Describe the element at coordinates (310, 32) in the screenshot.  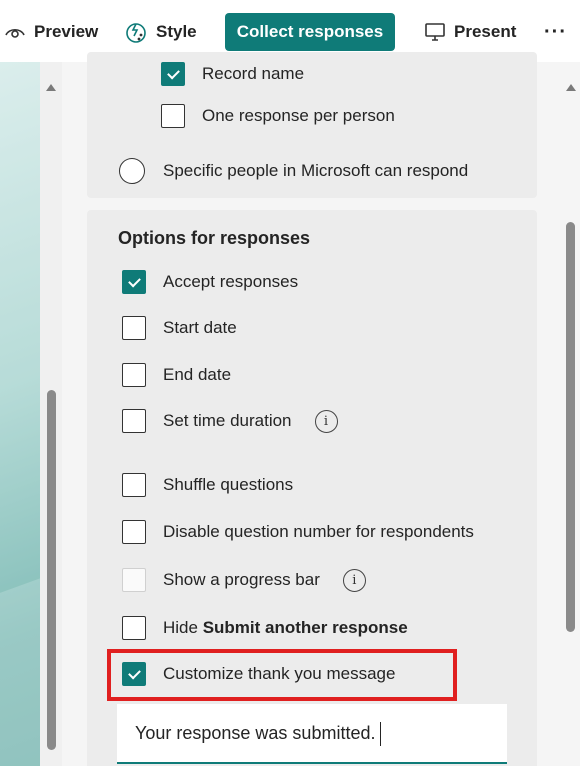
I see `collect-responses-button: Collect responses` at that location.